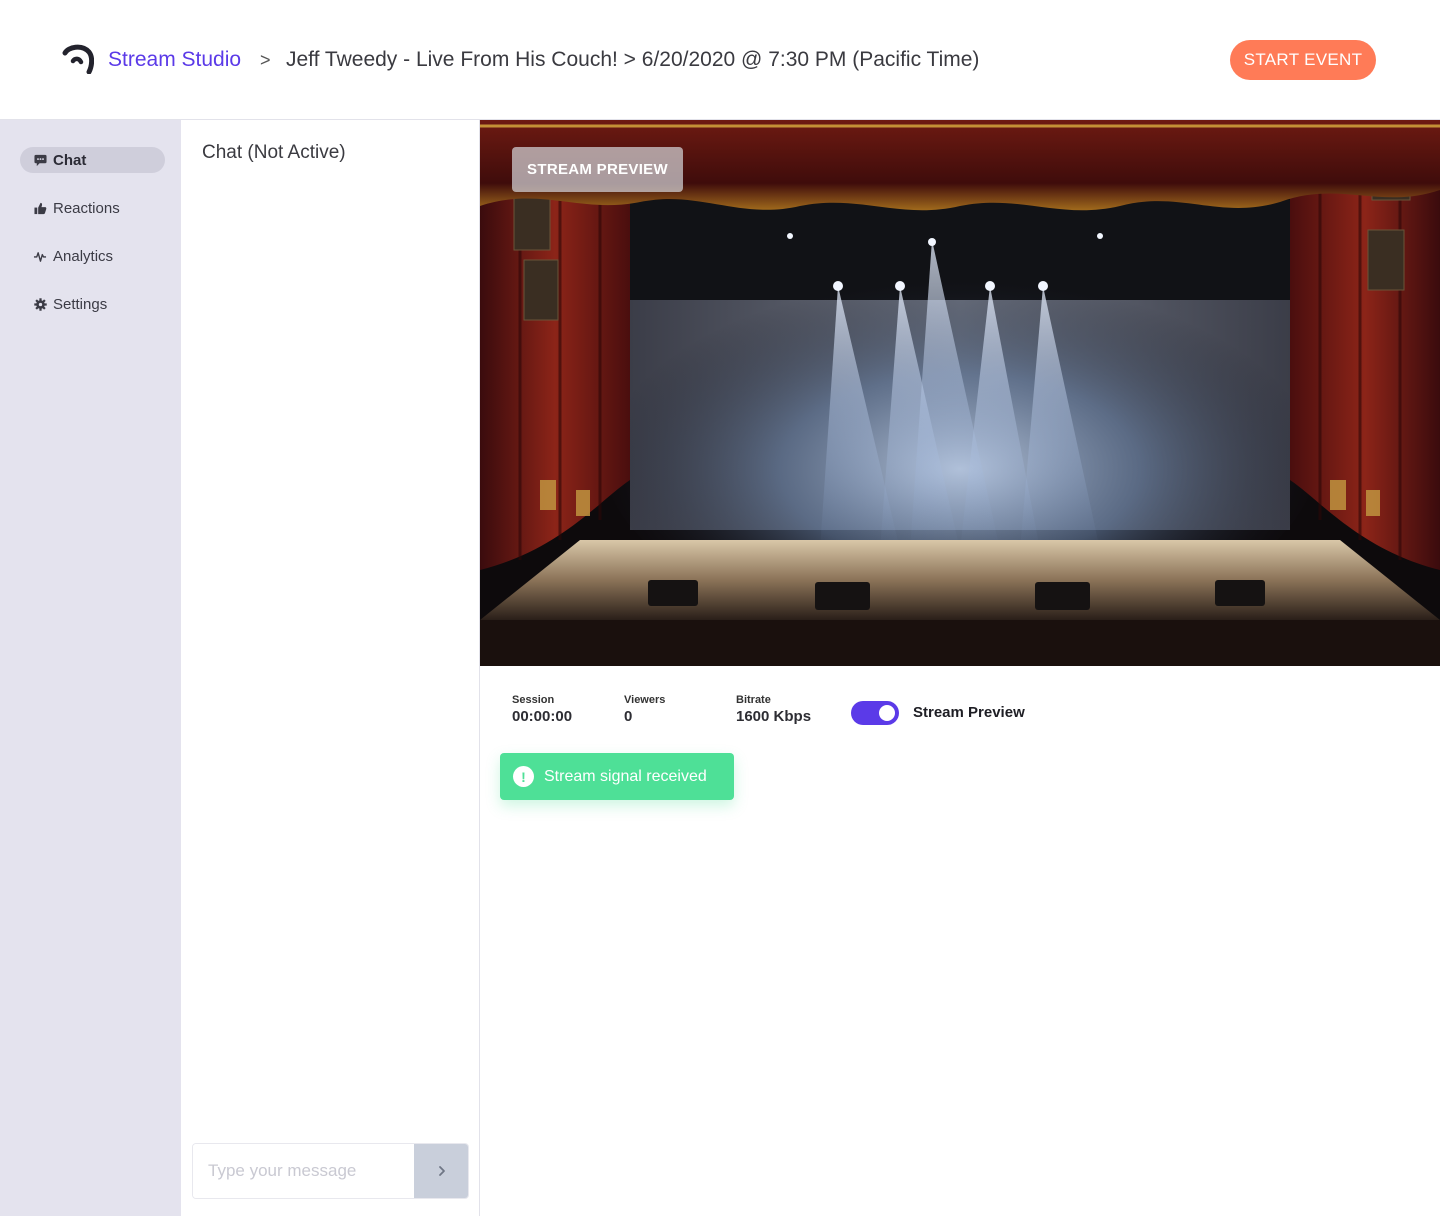 The width and height of the screenshot is (1440, 1216). What do you see at coordinates (70, 160) in the screenshot?
I see `sidebar-item-label: Chat` at bounding box center [70, 160].